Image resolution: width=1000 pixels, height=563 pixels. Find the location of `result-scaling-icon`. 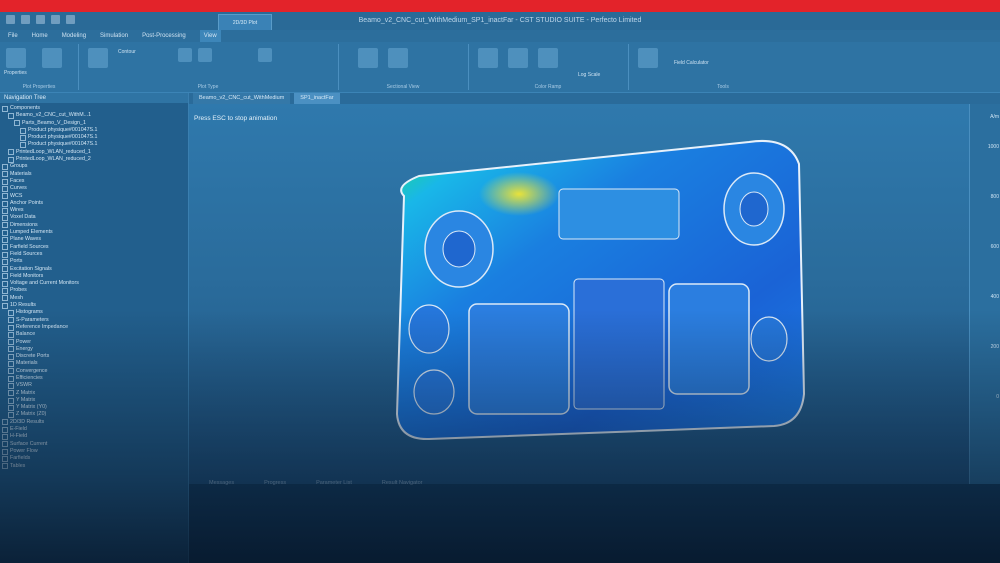

result-scaling-icon is located at coordinates (488, 58).